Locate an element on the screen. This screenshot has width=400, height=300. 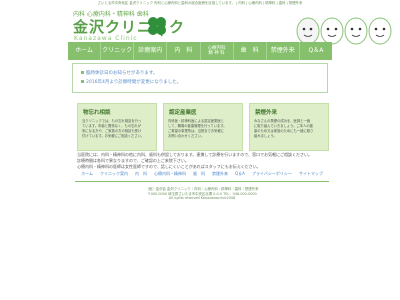
card-title: 物忘れ相談 is located at coordinates (97, 113).